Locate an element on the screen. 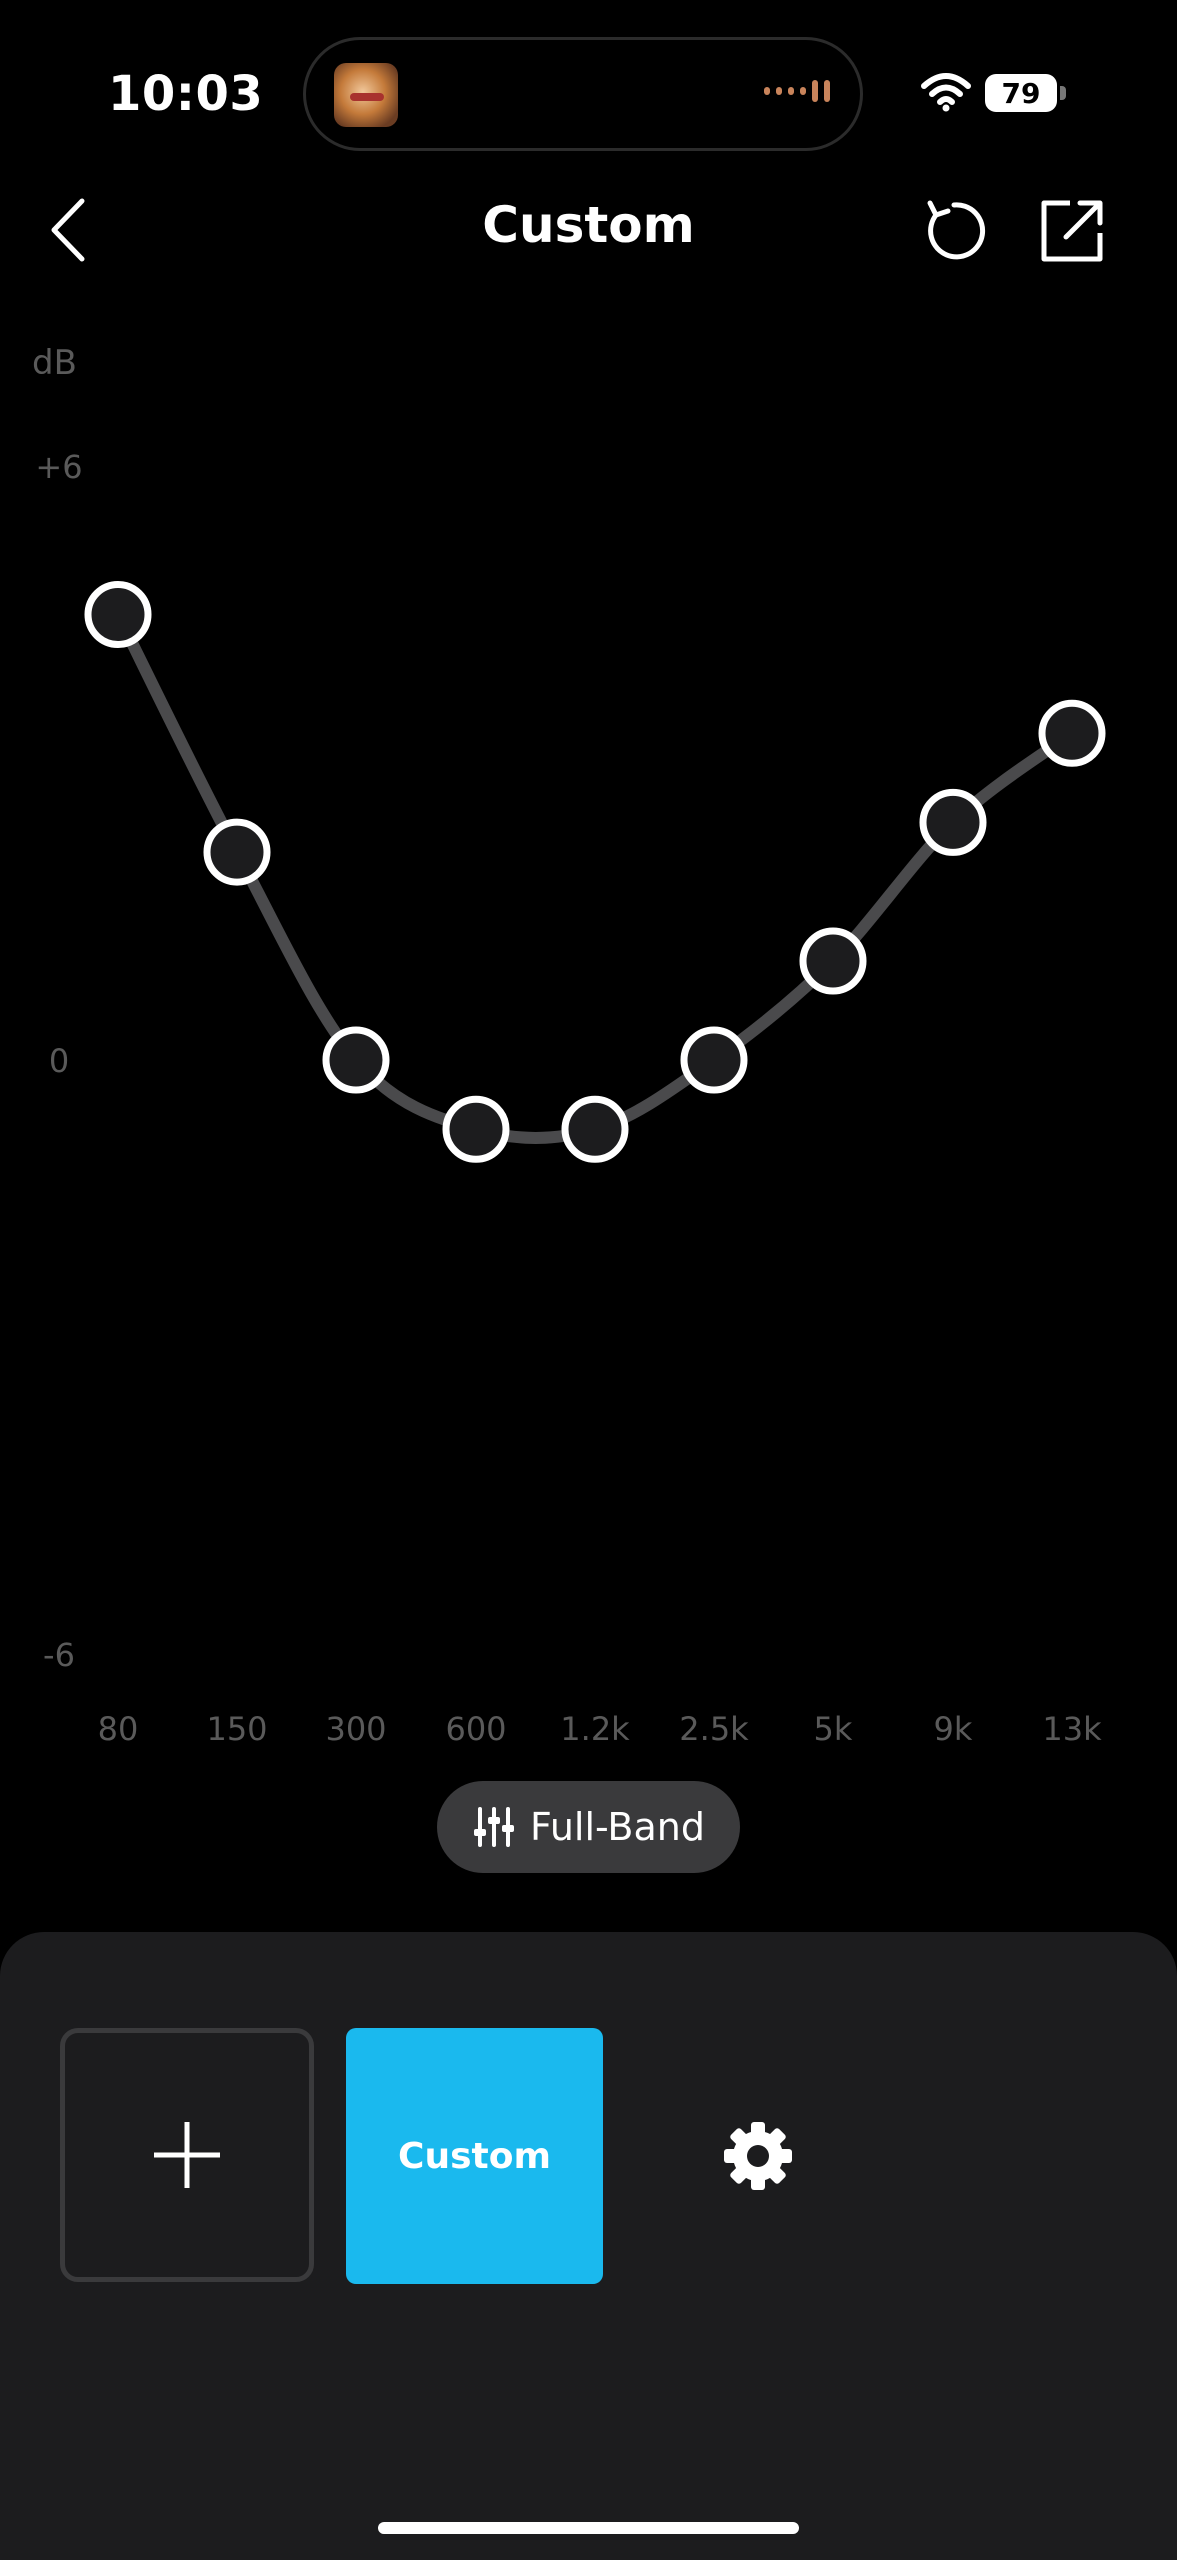  x-tick-label: 13k is located at coordinates (1072, 1729).